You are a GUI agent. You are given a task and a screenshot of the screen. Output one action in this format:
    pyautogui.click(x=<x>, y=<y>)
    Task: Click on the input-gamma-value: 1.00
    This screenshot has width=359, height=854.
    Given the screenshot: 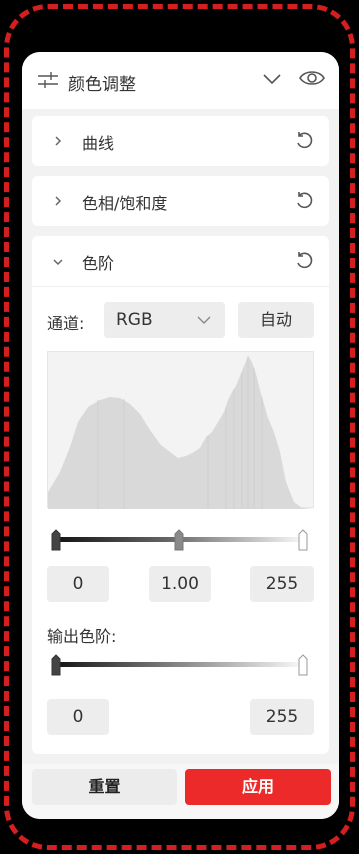 What is the action you would take?
    pyautogui.click(x=180, y=584)
    